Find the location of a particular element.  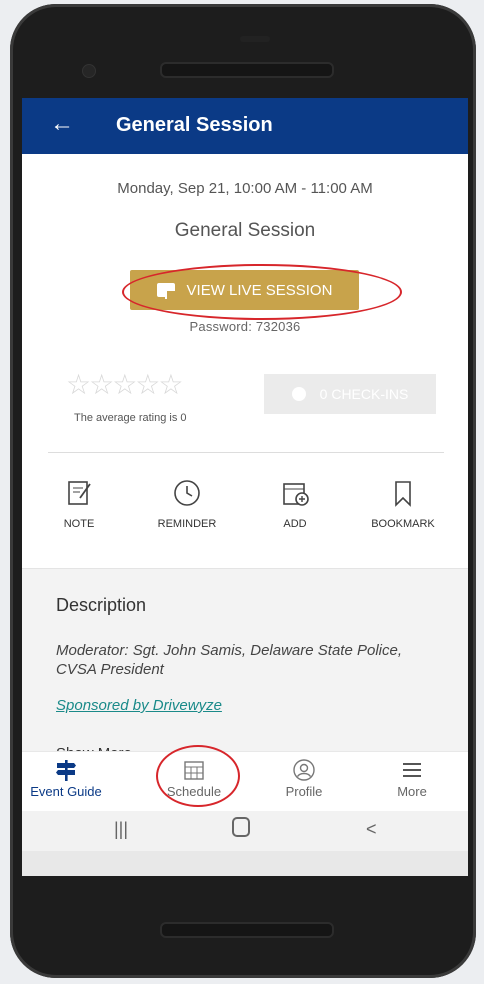

bookmark-button: BOOKMARK is located at coordinates (403, 504).